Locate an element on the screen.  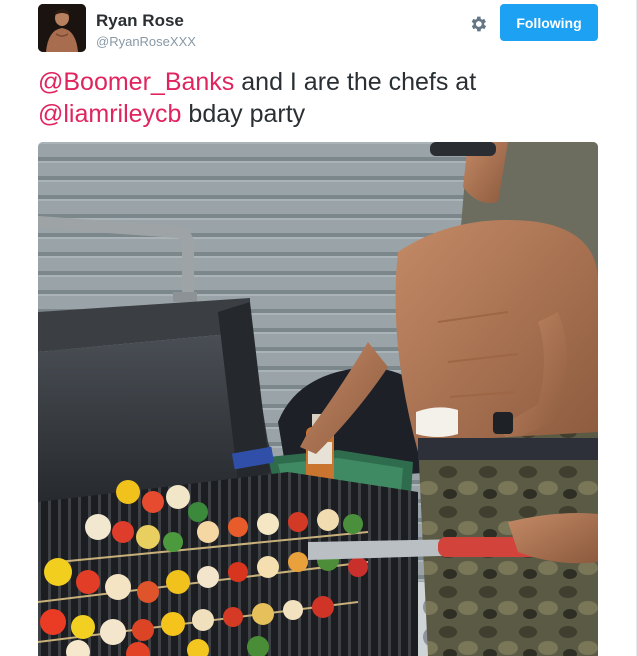
tweet-text-segment: bday party is located at coordinates (243, 114).